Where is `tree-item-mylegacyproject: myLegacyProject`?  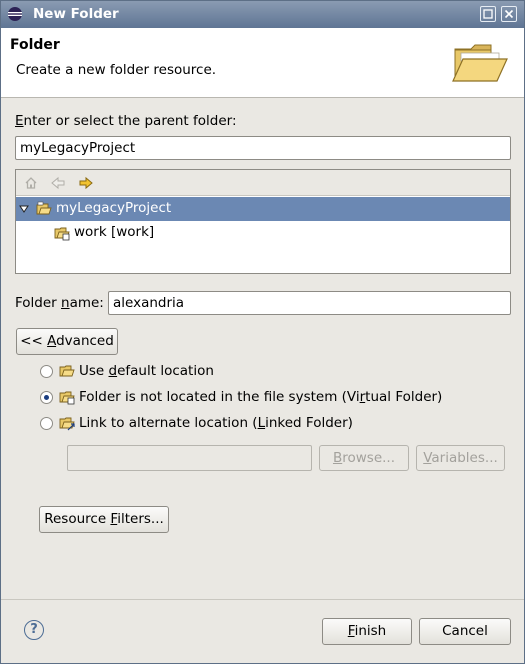
tree-item-mylegacyproject: myLegacyProject is located at coordinates (263, 209).